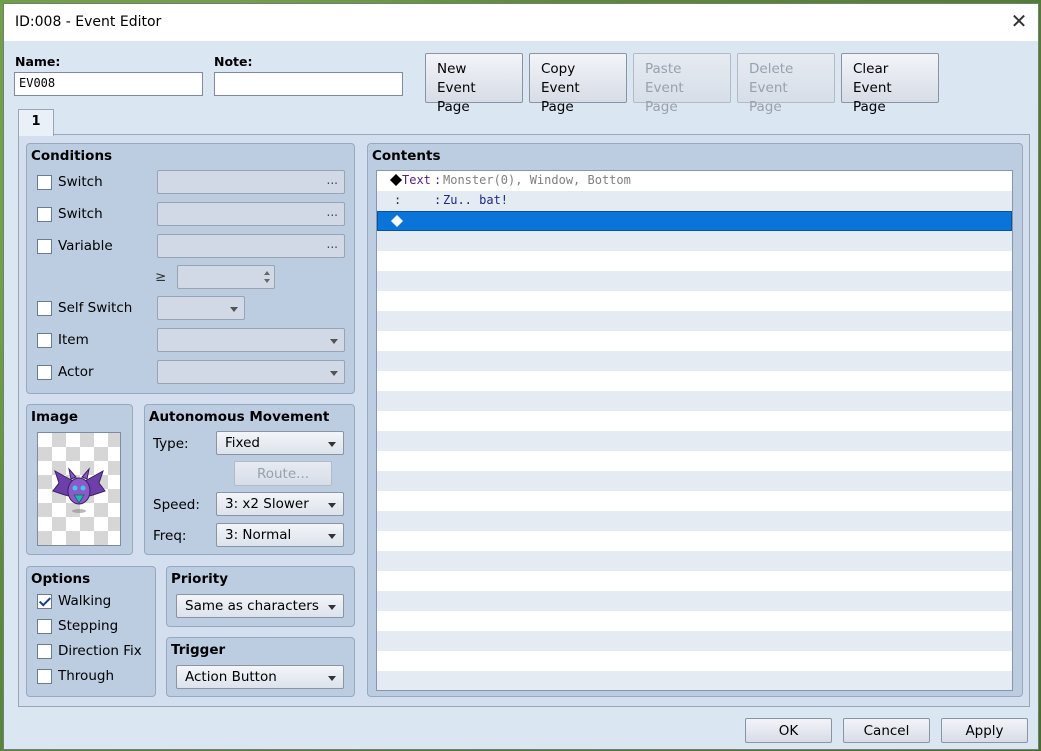 This screenshot has width=1041, height=751. What do you see at coordinates (44, 372) in the screenshot?
I see `actor-checkbox` at bounding box center [44, 372].